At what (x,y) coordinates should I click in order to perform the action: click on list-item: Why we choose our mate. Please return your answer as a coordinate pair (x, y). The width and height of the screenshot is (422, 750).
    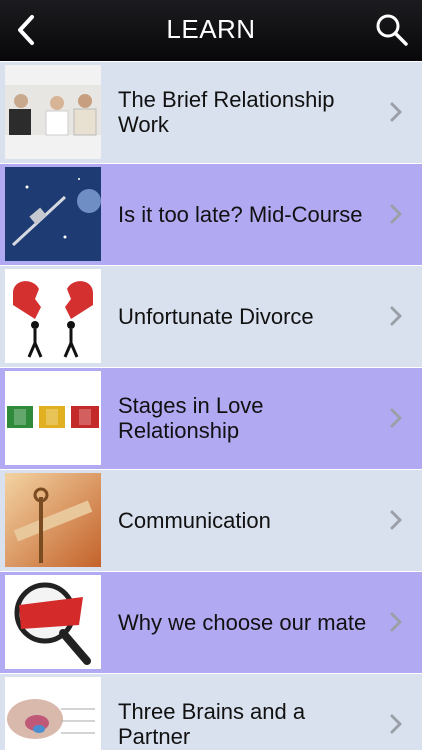
    Looking at the image, I should click on (211, 622).